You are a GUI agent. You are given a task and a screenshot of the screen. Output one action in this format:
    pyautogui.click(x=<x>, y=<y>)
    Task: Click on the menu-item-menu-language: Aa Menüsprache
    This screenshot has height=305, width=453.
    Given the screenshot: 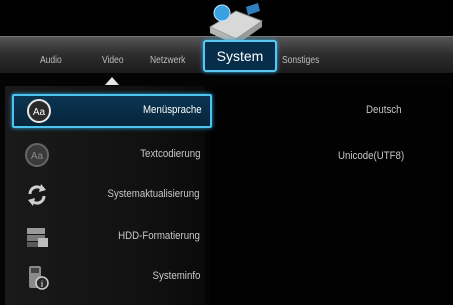 What is the action you would take?
    pyautogui.click(x=112, y=111)
    